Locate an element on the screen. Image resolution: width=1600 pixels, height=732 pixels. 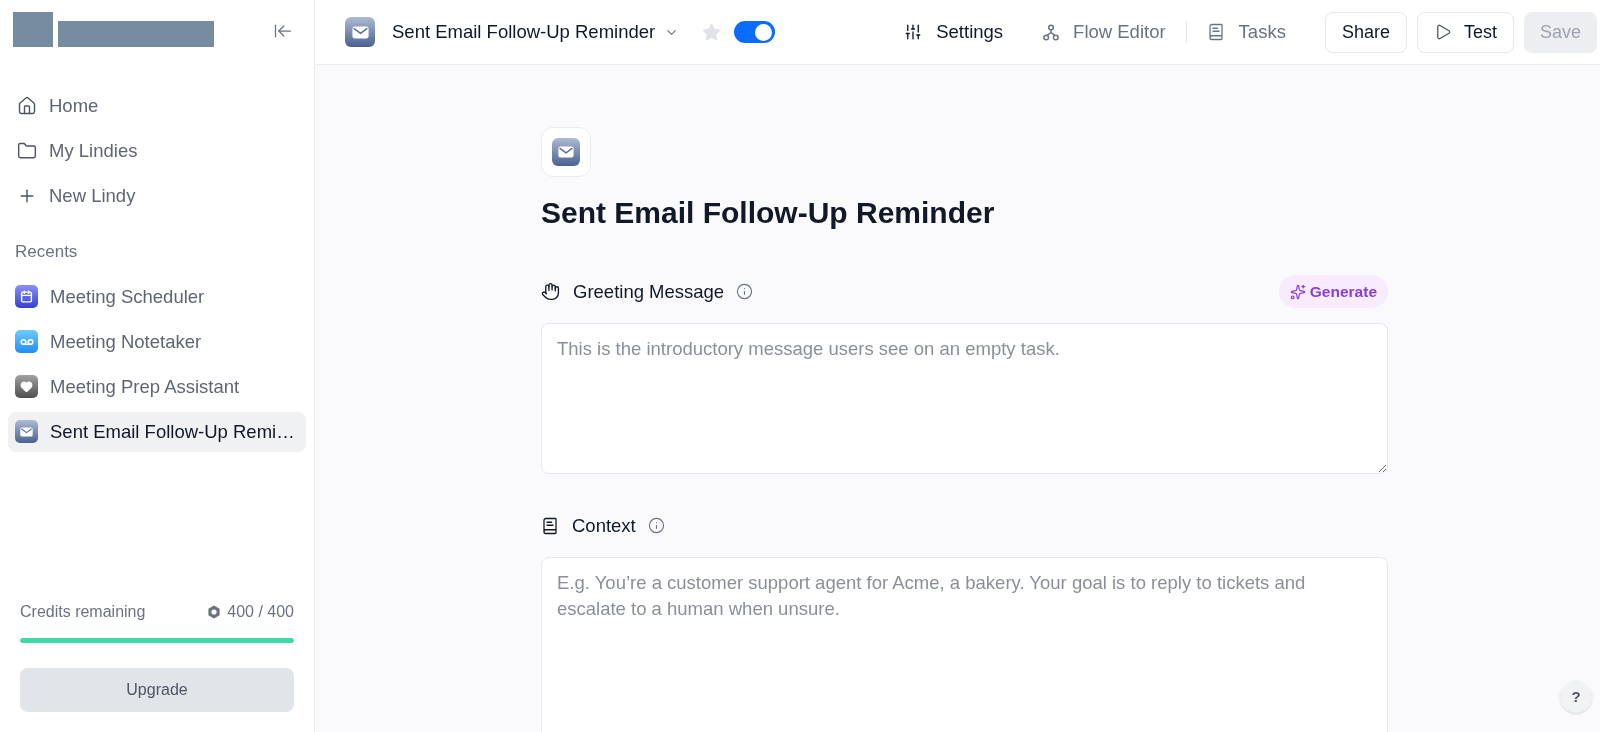
title-dropdown: Sent Email Follow-Up Reminder is located at coordinates (536, 32).